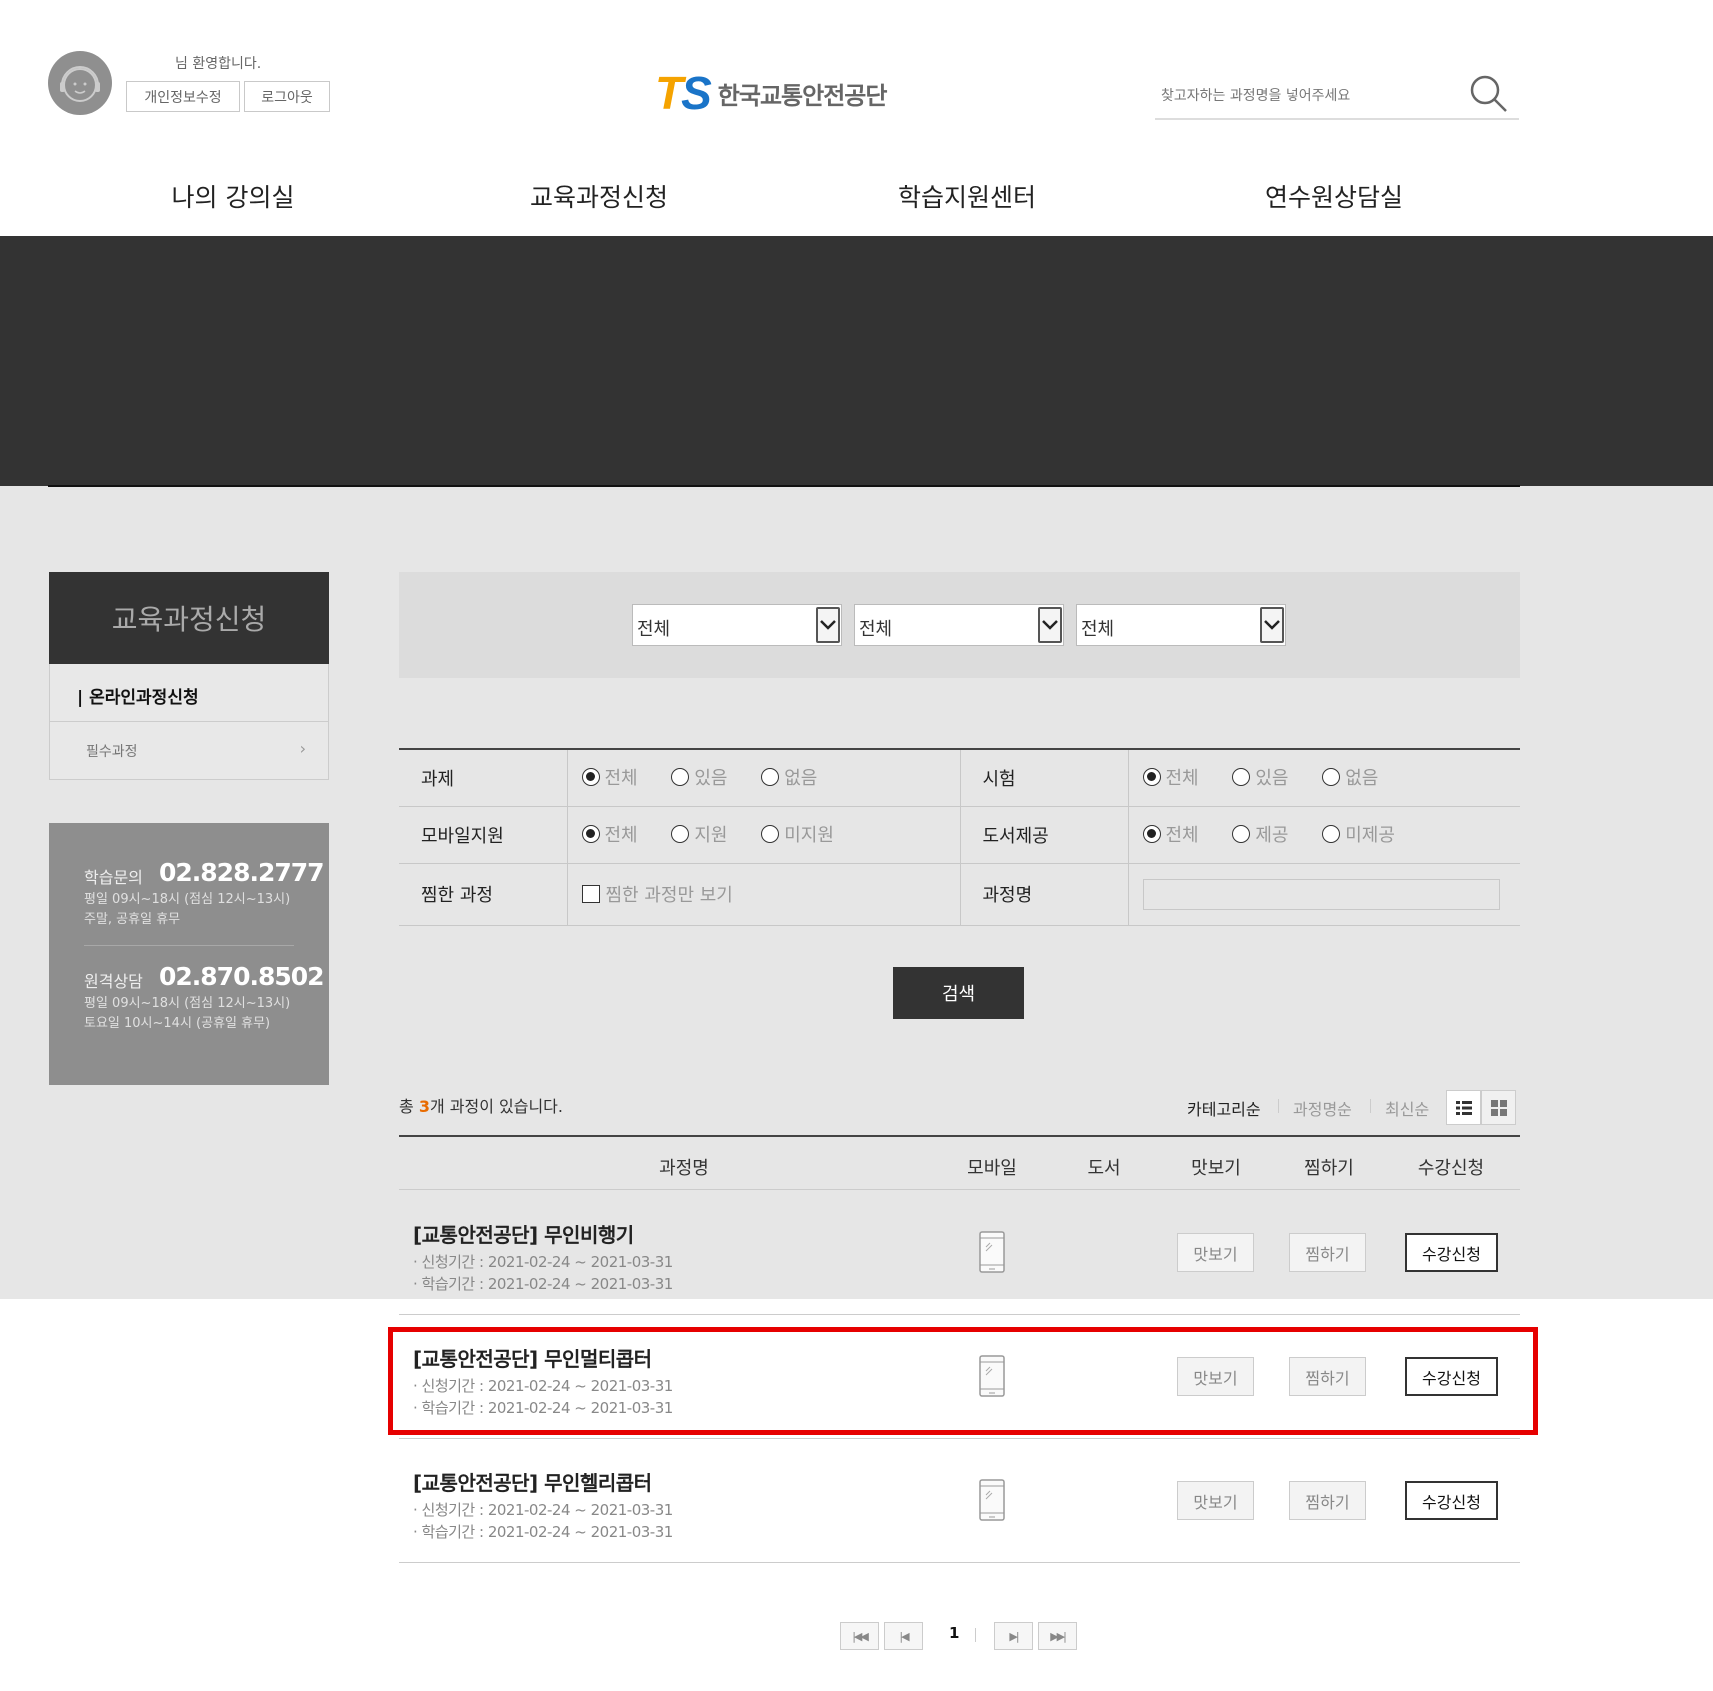  What do you see at coordinates (189, 693) in the screenshot?
I see `sidebar-item-online-course: | 온라인과정신청` at bounding box center [189, 693].